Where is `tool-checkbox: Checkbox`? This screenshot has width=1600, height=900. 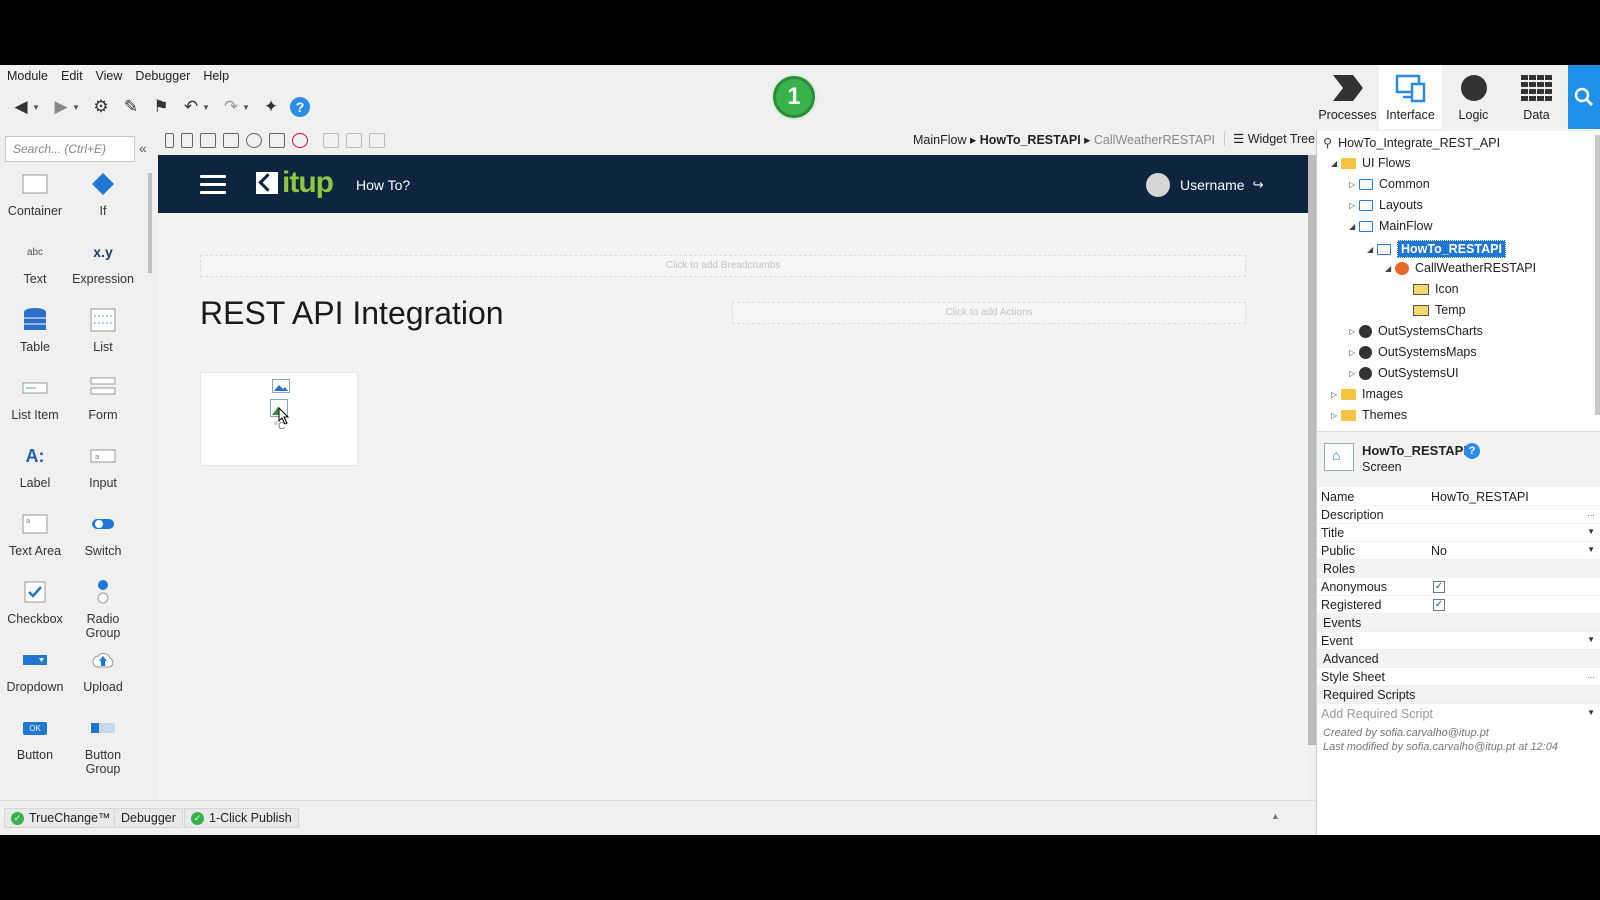
tool-checkbox: Checkbox is located at coordinates (35, 602).